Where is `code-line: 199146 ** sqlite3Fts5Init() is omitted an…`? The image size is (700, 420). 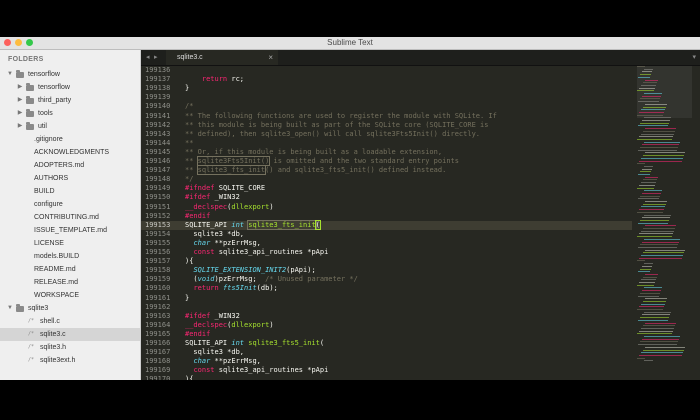 code-line: 199146 ** sqlite3Fts5Init() is omitted an… is located at coordinates (386, 161).